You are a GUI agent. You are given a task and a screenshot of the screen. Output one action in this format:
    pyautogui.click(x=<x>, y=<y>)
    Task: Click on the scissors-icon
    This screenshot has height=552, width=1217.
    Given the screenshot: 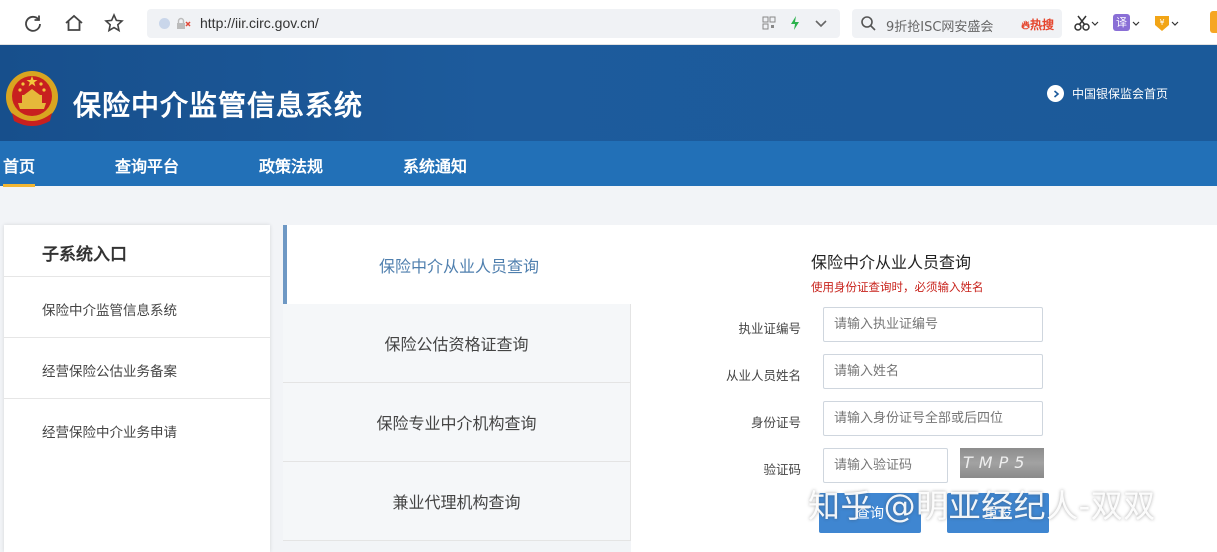 What is the action you would take?
    pyautogui.click(x=1086, y=23)
    